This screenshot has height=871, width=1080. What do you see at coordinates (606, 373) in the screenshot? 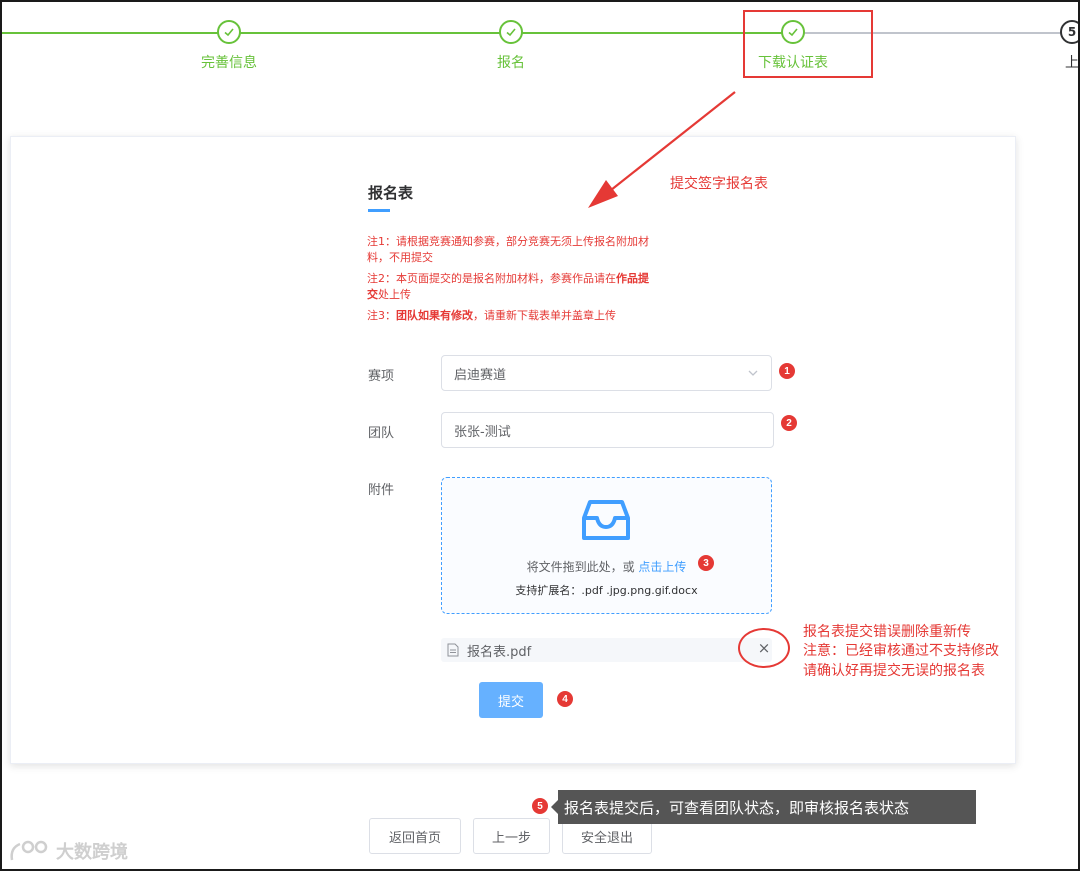
I see `event-select: 启迪赛道` at bounding box center [606, 373].